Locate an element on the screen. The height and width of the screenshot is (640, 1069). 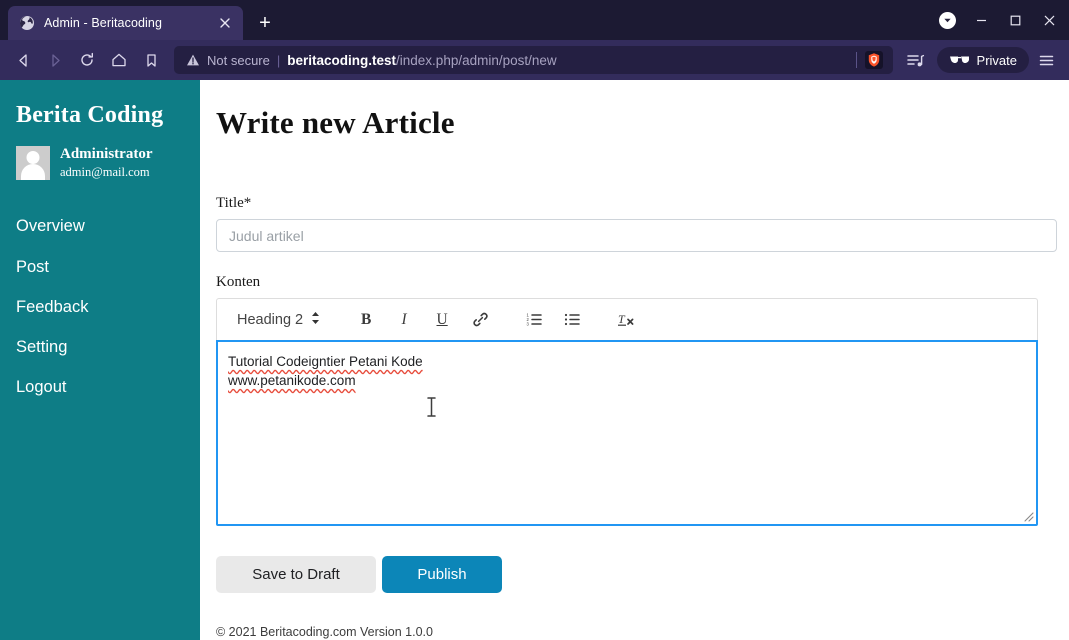
close-icon is located at coordinates (225, 23).